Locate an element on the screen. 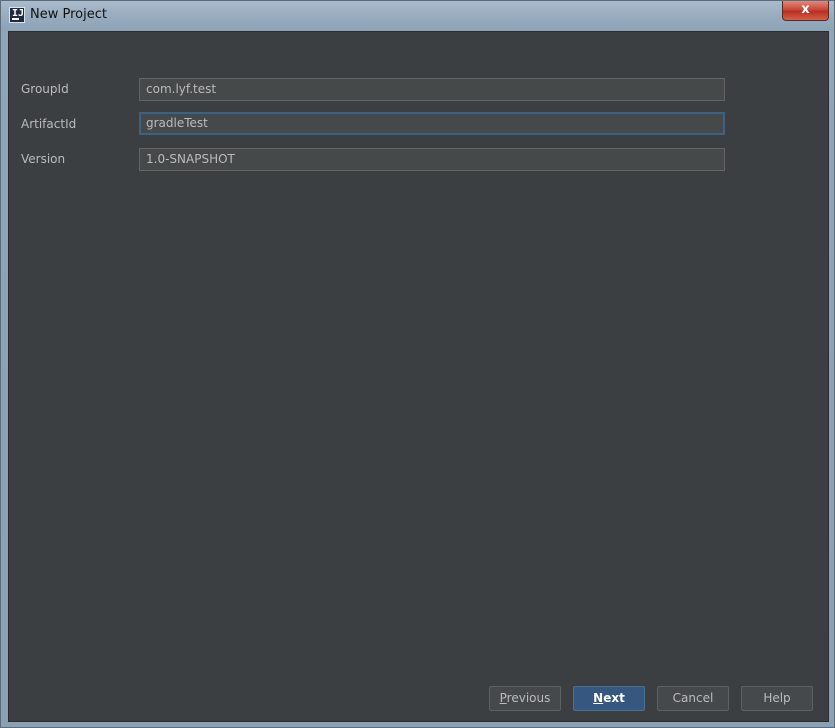  artifactid-input: gradleTest is located at coordinates (432, 123).